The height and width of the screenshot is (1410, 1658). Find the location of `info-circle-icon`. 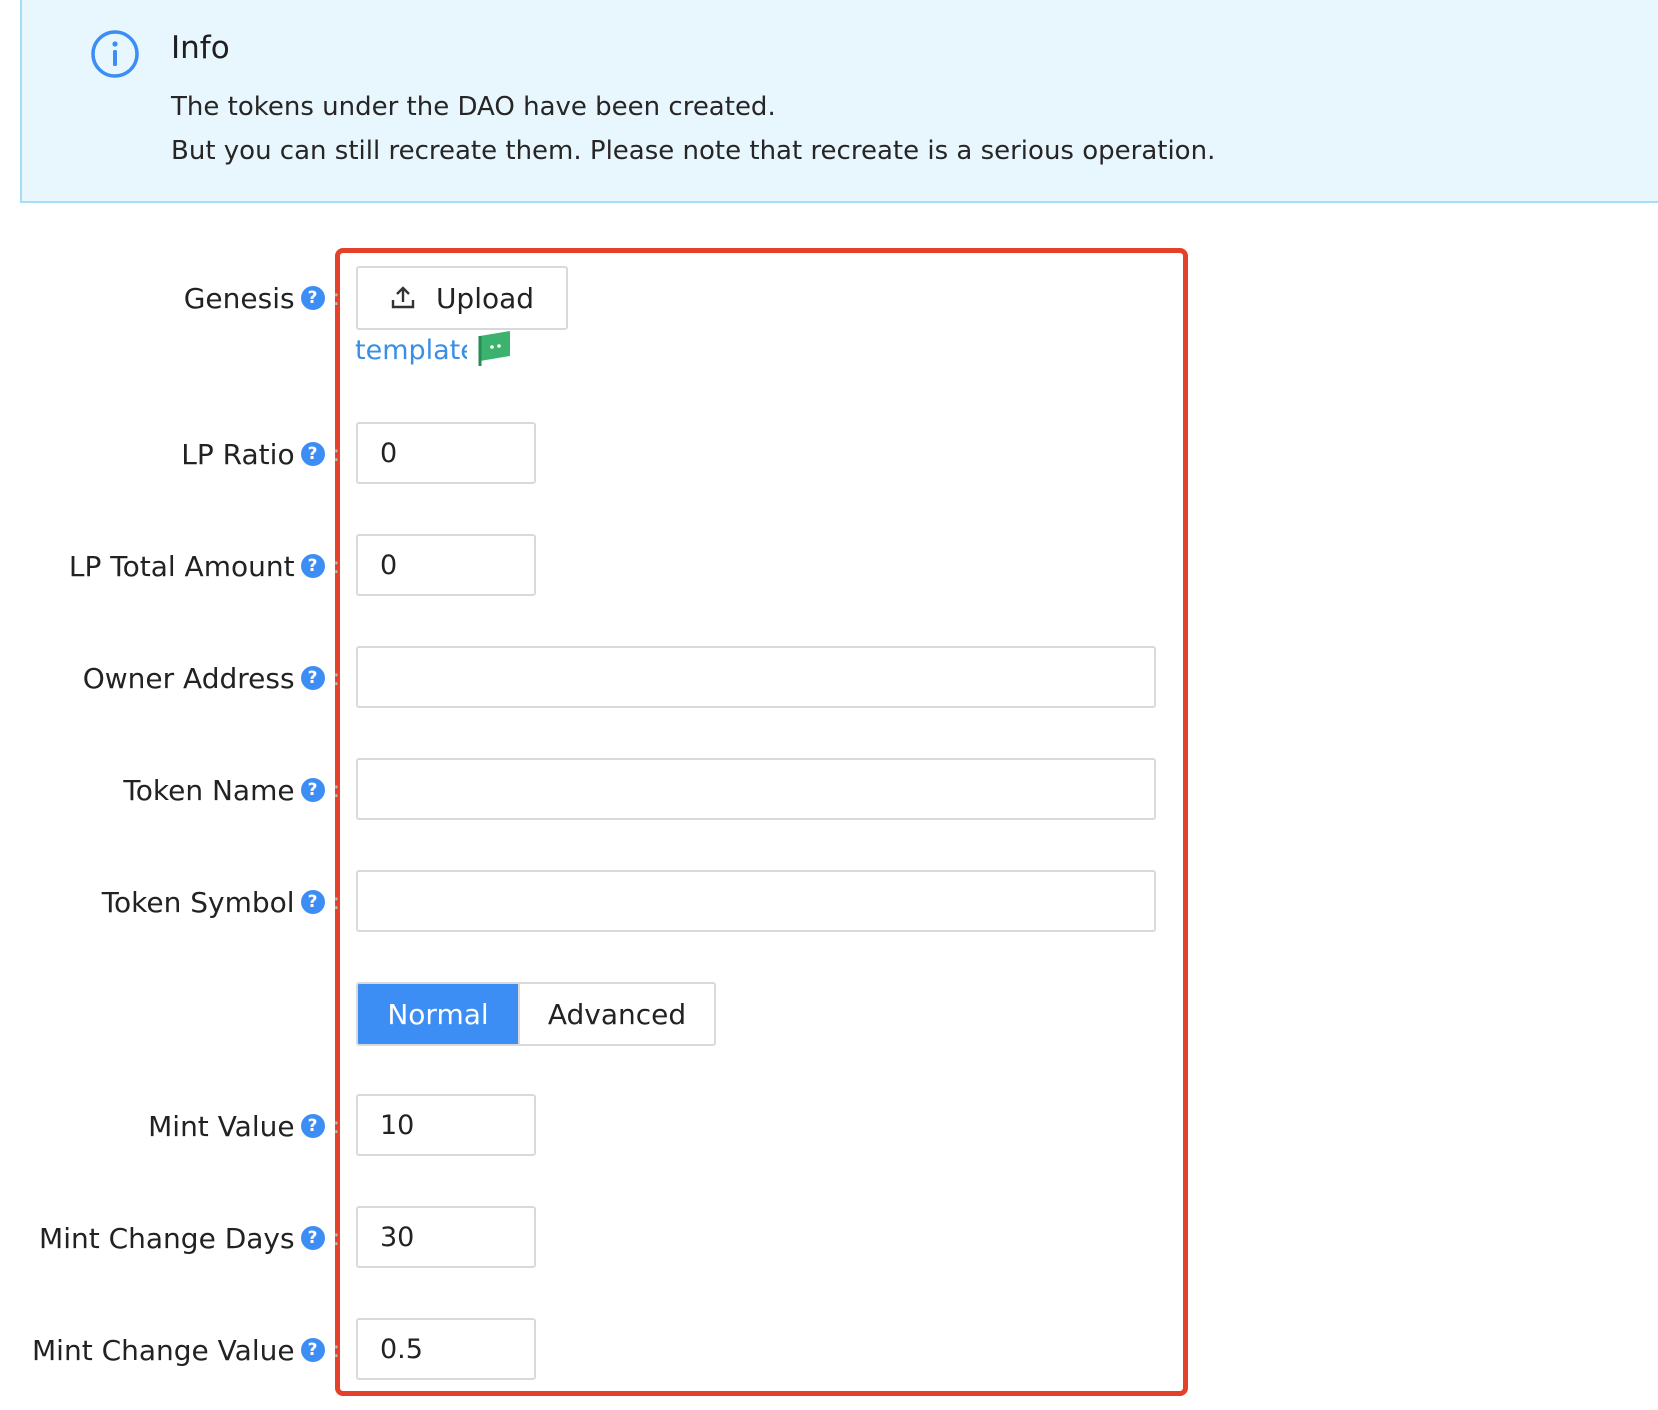

info-circle-icon is located at coordinates (115, 54).